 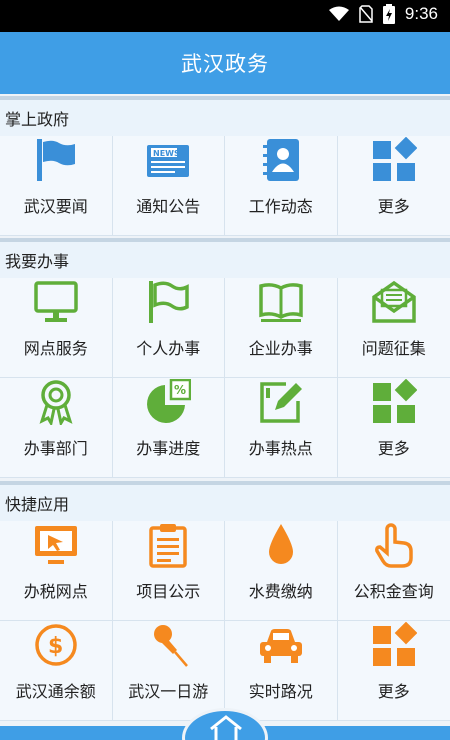 I want to click on menu-item: 武汉一日游, so click(x=168, y=671).